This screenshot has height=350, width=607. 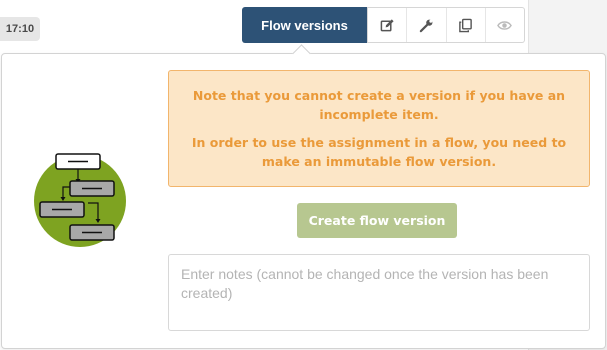 I want to click on copy-icon, so click(x=465, y=25).